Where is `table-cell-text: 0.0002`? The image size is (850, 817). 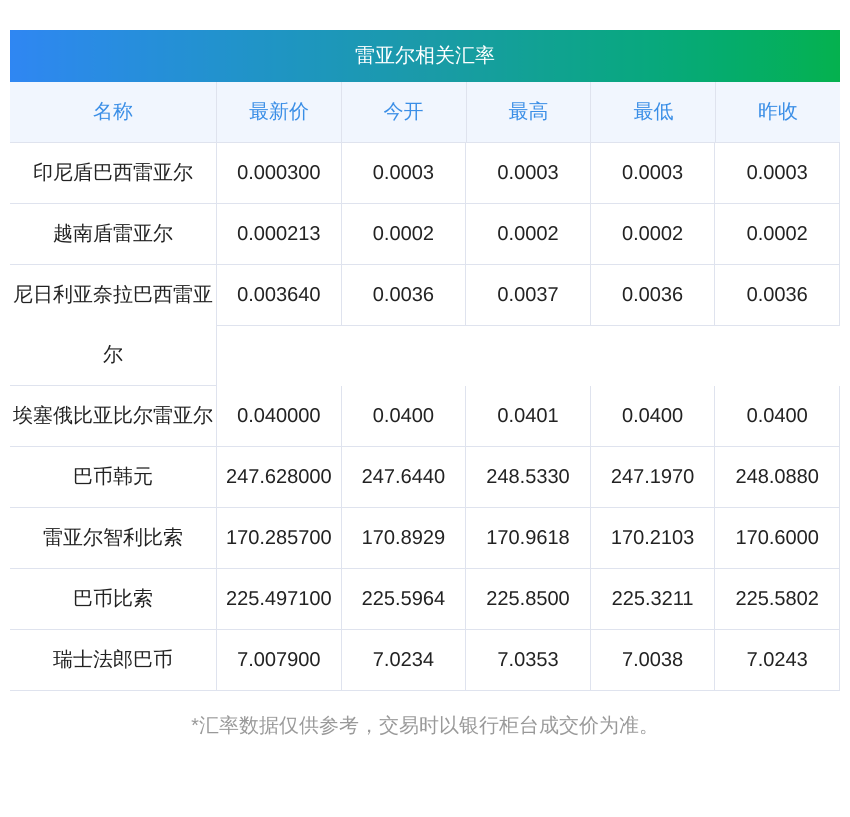 table-cell-text: 0.0002 is located at coordinates (777, 234).